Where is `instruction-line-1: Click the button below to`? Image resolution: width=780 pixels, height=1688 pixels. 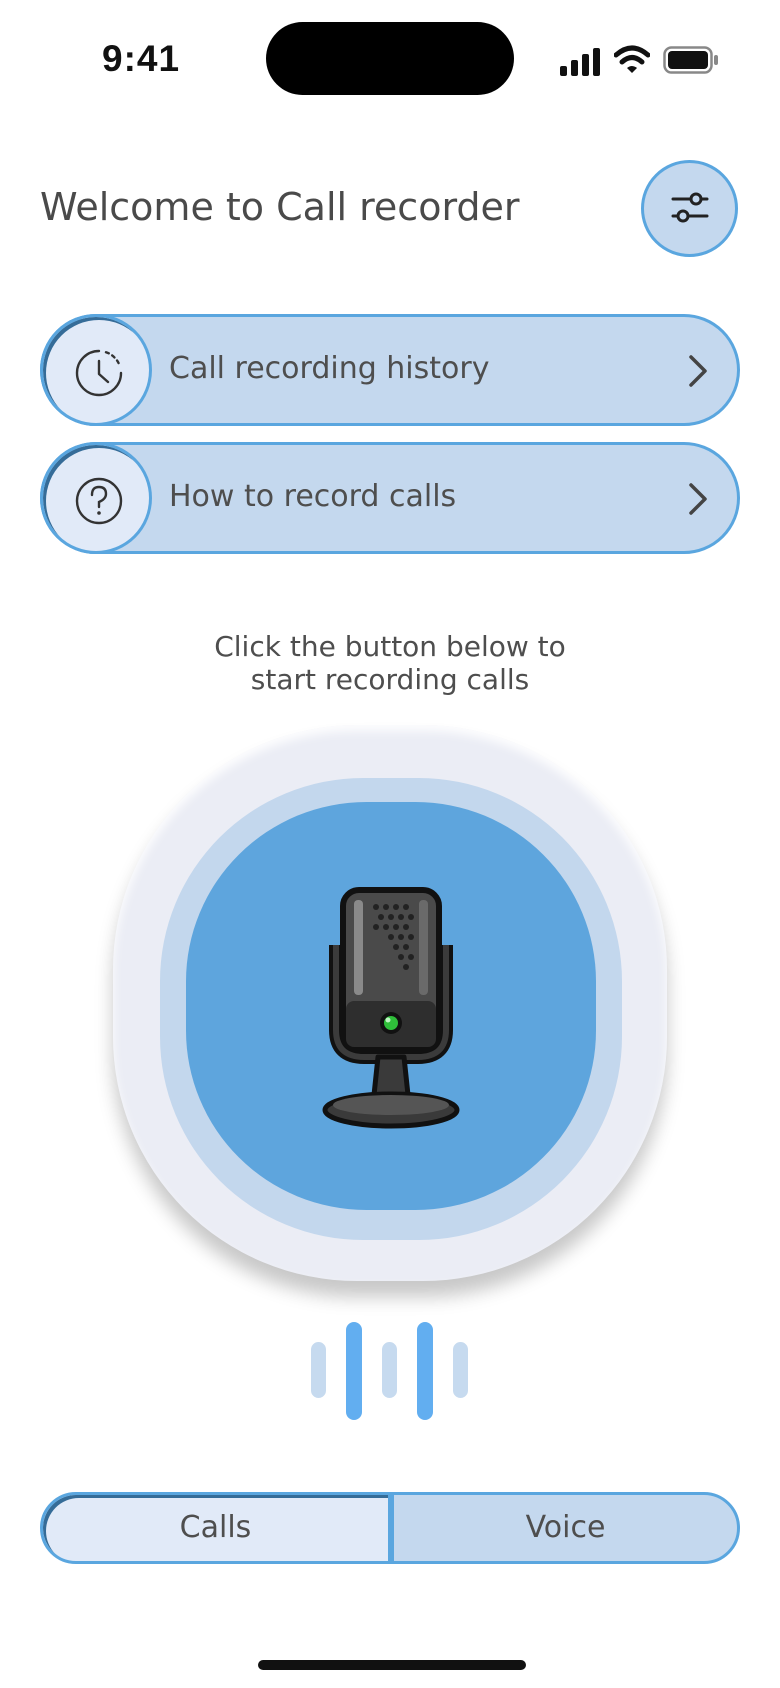 instruction-line-1: Click the button below to is located at coordinates (390, 646).